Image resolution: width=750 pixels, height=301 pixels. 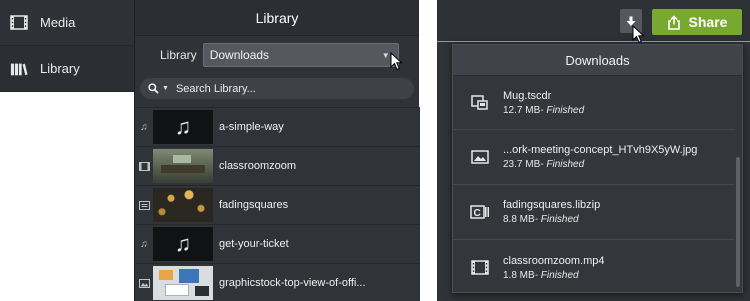 What do you see at coordinates (554, 260) in the screenshot?
I see `download-file-name: classroomzoom.mp4` at bounding box center [554, 260].